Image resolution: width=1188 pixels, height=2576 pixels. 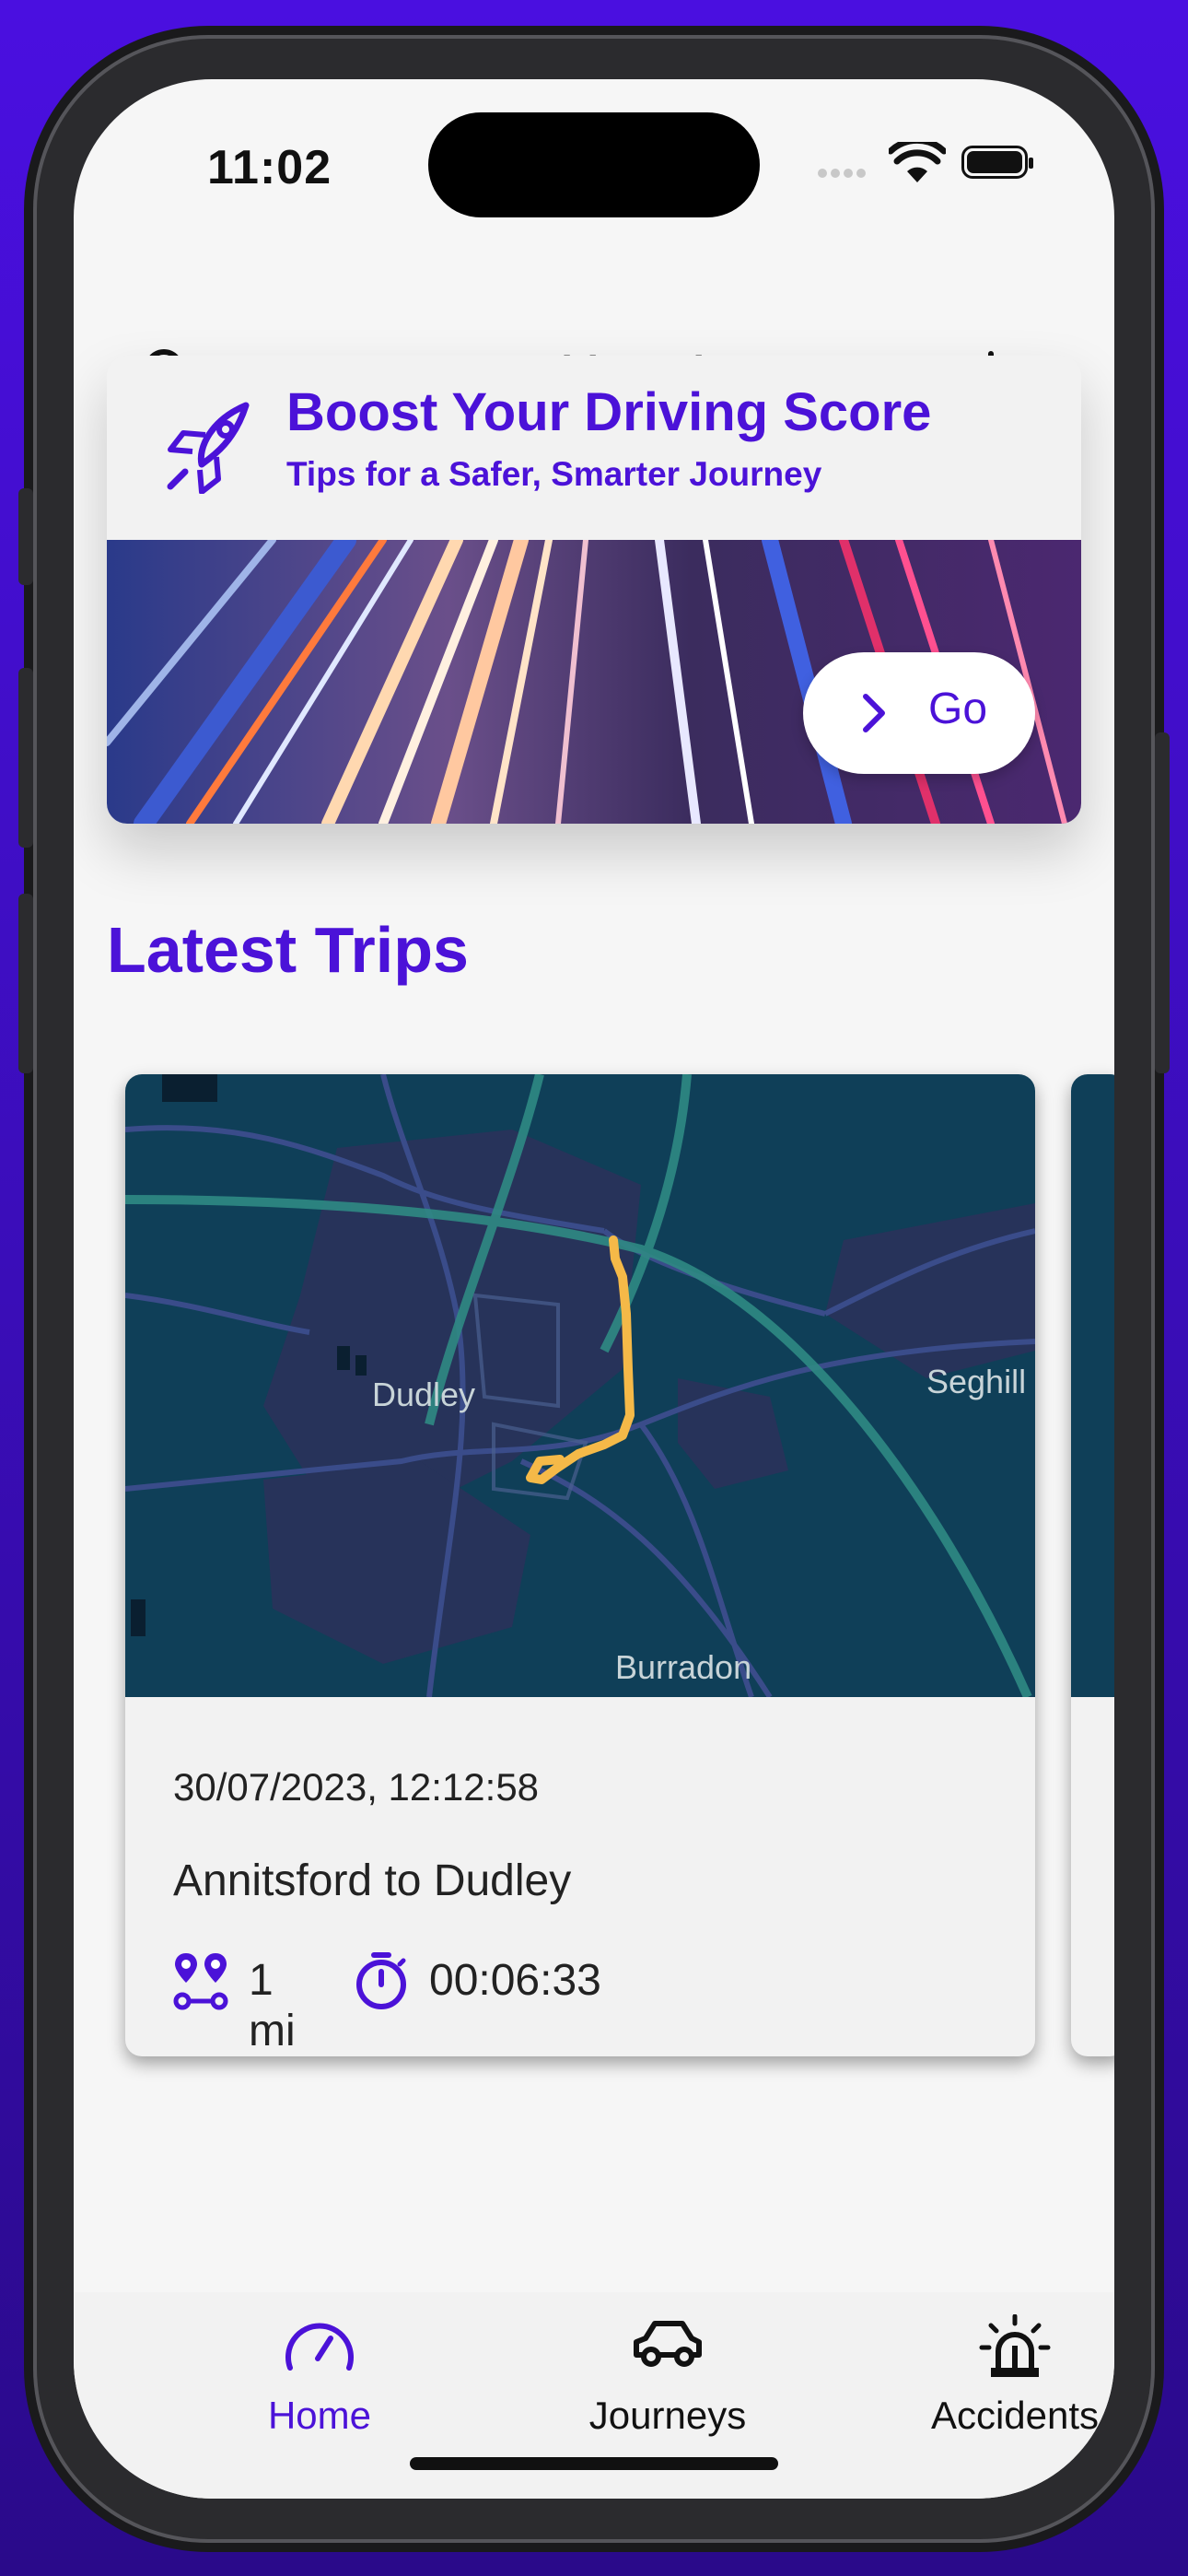 What do you see at coordinates (976, 1381) in the screenshot?
I see `map-label-seghill: Seghill` at bounding box center [976, 1381].